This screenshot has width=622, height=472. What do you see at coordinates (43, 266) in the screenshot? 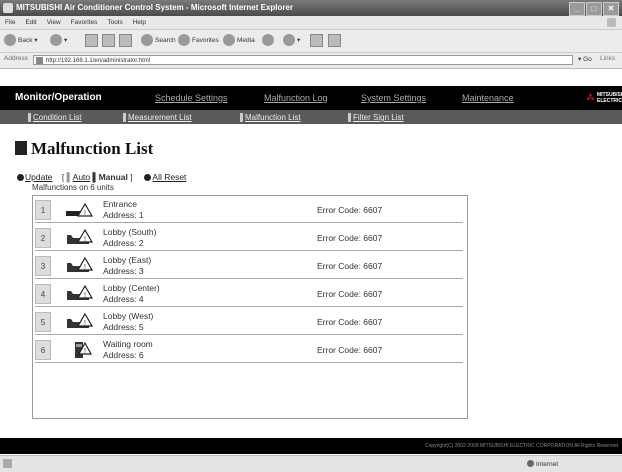
I see `row-number: 3` at bounding box center [43, 266].